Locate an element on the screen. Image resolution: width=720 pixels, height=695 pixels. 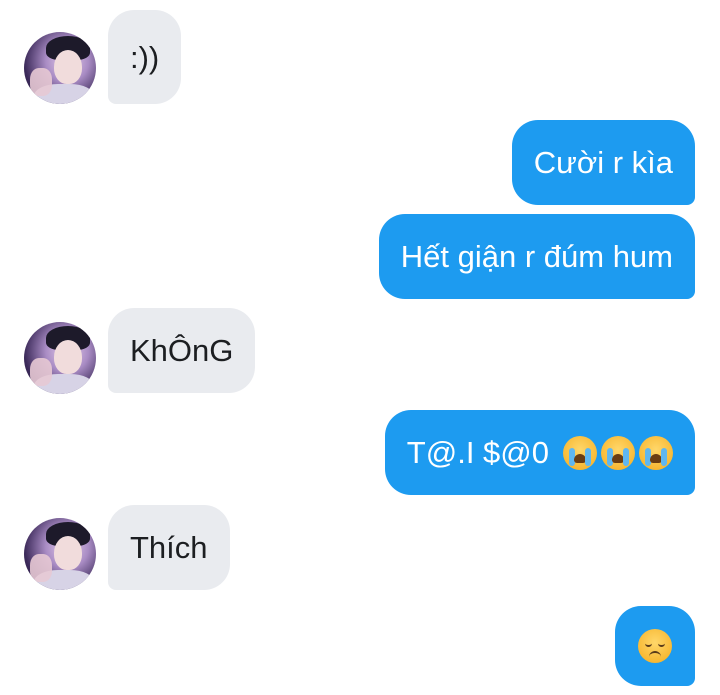
incoming-message-bubble: Thích is located at coordinates (169, 547).